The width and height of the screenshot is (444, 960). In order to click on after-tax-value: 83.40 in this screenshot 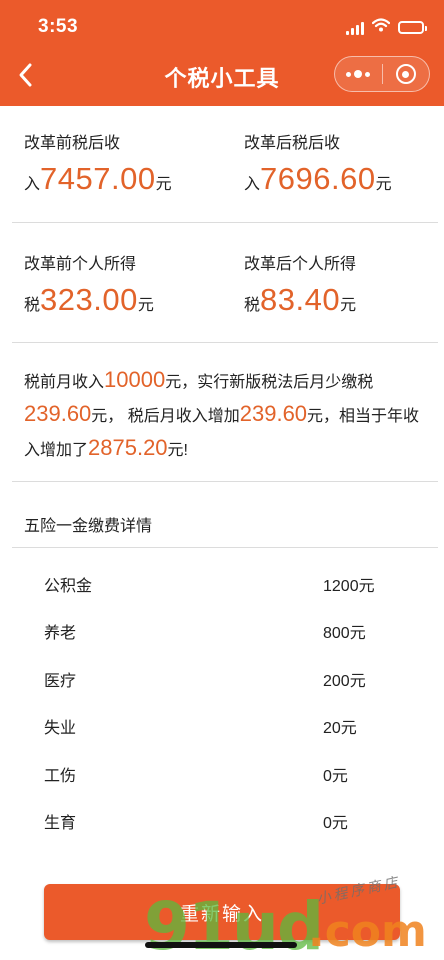, I will do `click(300, 299)`.